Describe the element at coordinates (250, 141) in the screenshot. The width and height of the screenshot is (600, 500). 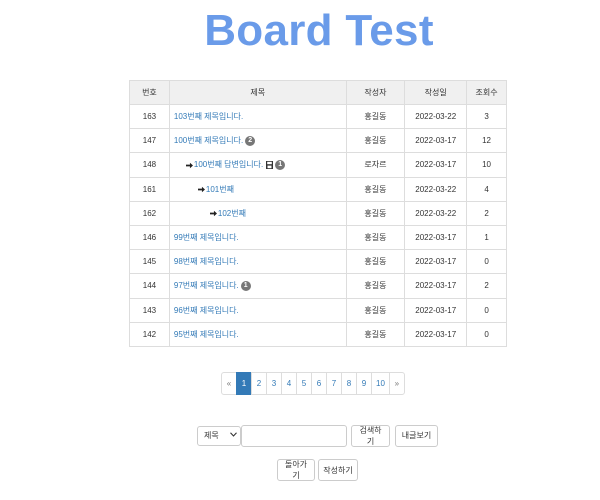
I see `comment-count-badge: 2` at that location.